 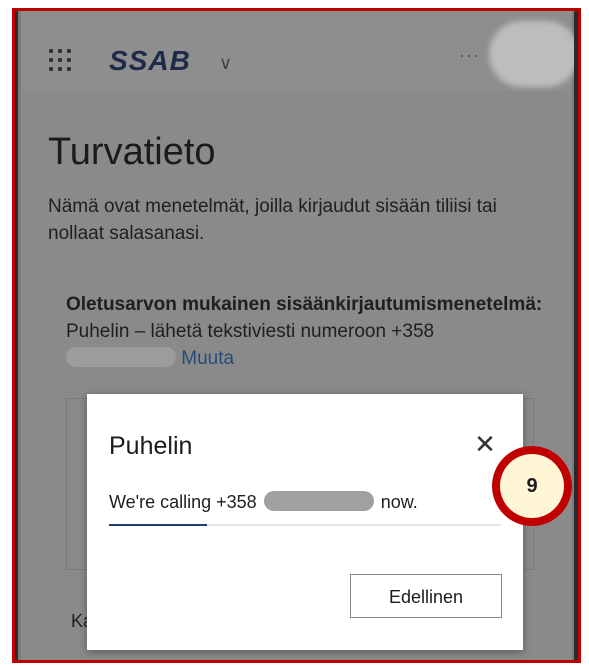 I want to click on top-bar: SSAB ∨ ···, so click(x=299, y=51).